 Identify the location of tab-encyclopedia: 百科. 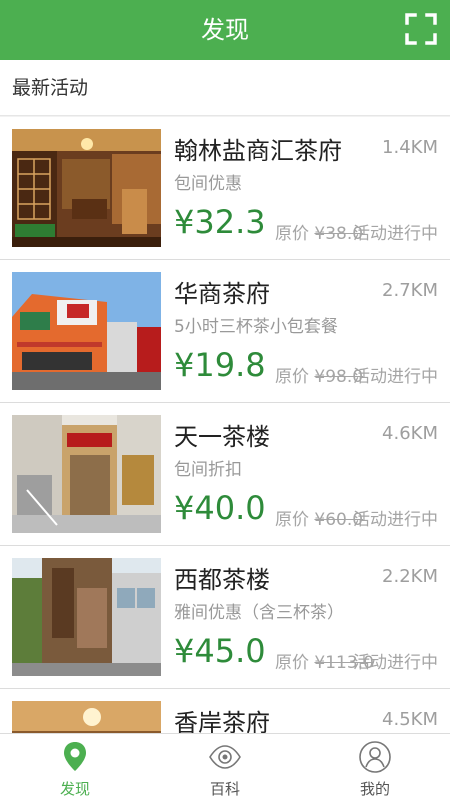
(225, 767).